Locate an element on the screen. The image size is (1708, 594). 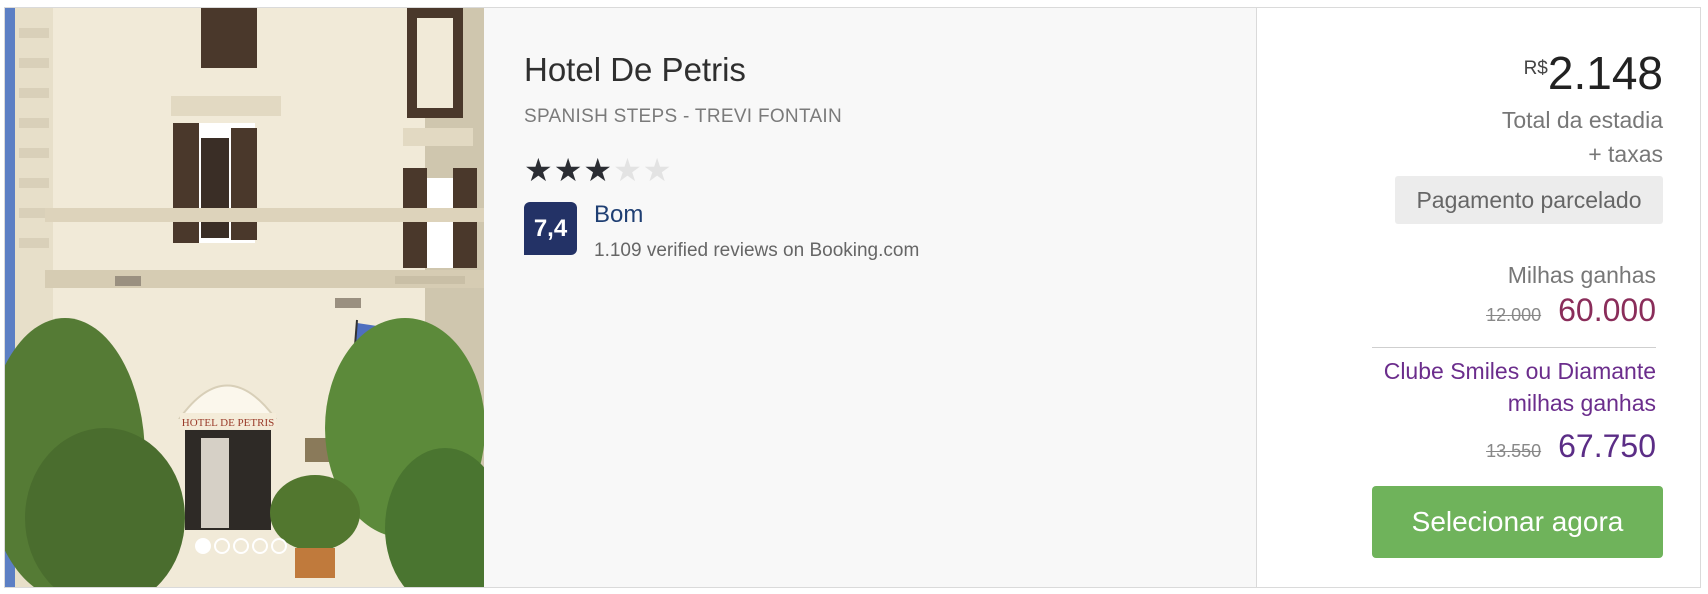
club-miles-new-value: 67.750 is located at coordinates (1607, 446).